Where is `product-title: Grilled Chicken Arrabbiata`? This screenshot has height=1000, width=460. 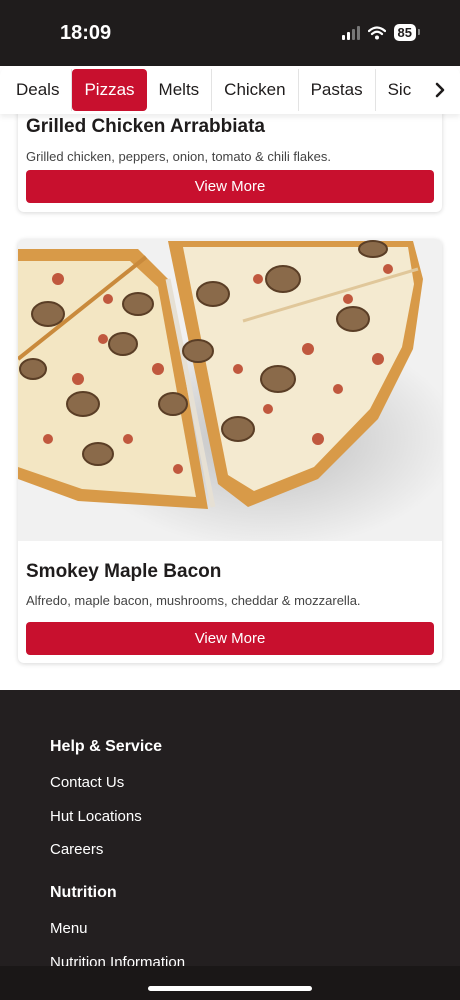 product-title: Grilled Chicken Arrabbiata is located at coordinates (145, 126).